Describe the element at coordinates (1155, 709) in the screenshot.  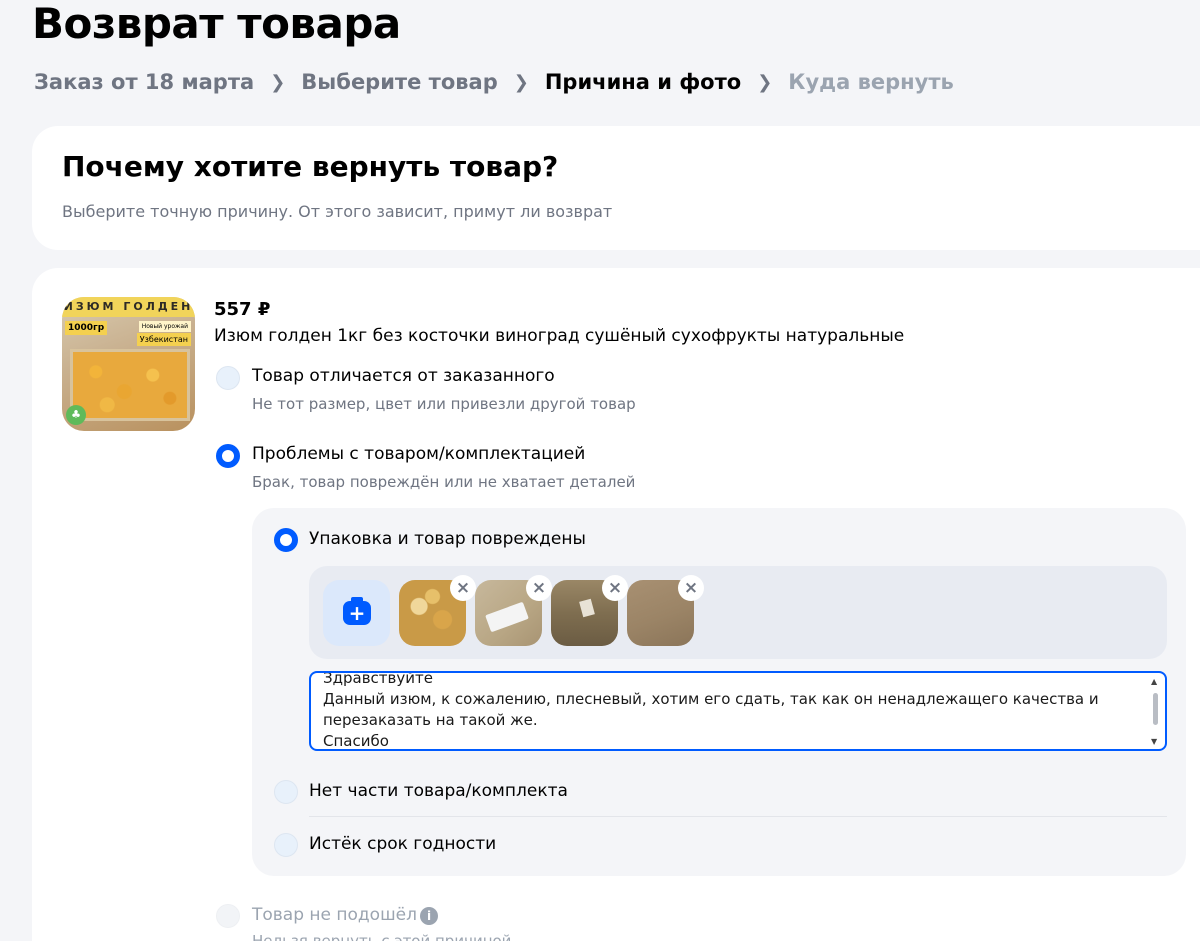
I see `scrollbar-thumb` at that location.